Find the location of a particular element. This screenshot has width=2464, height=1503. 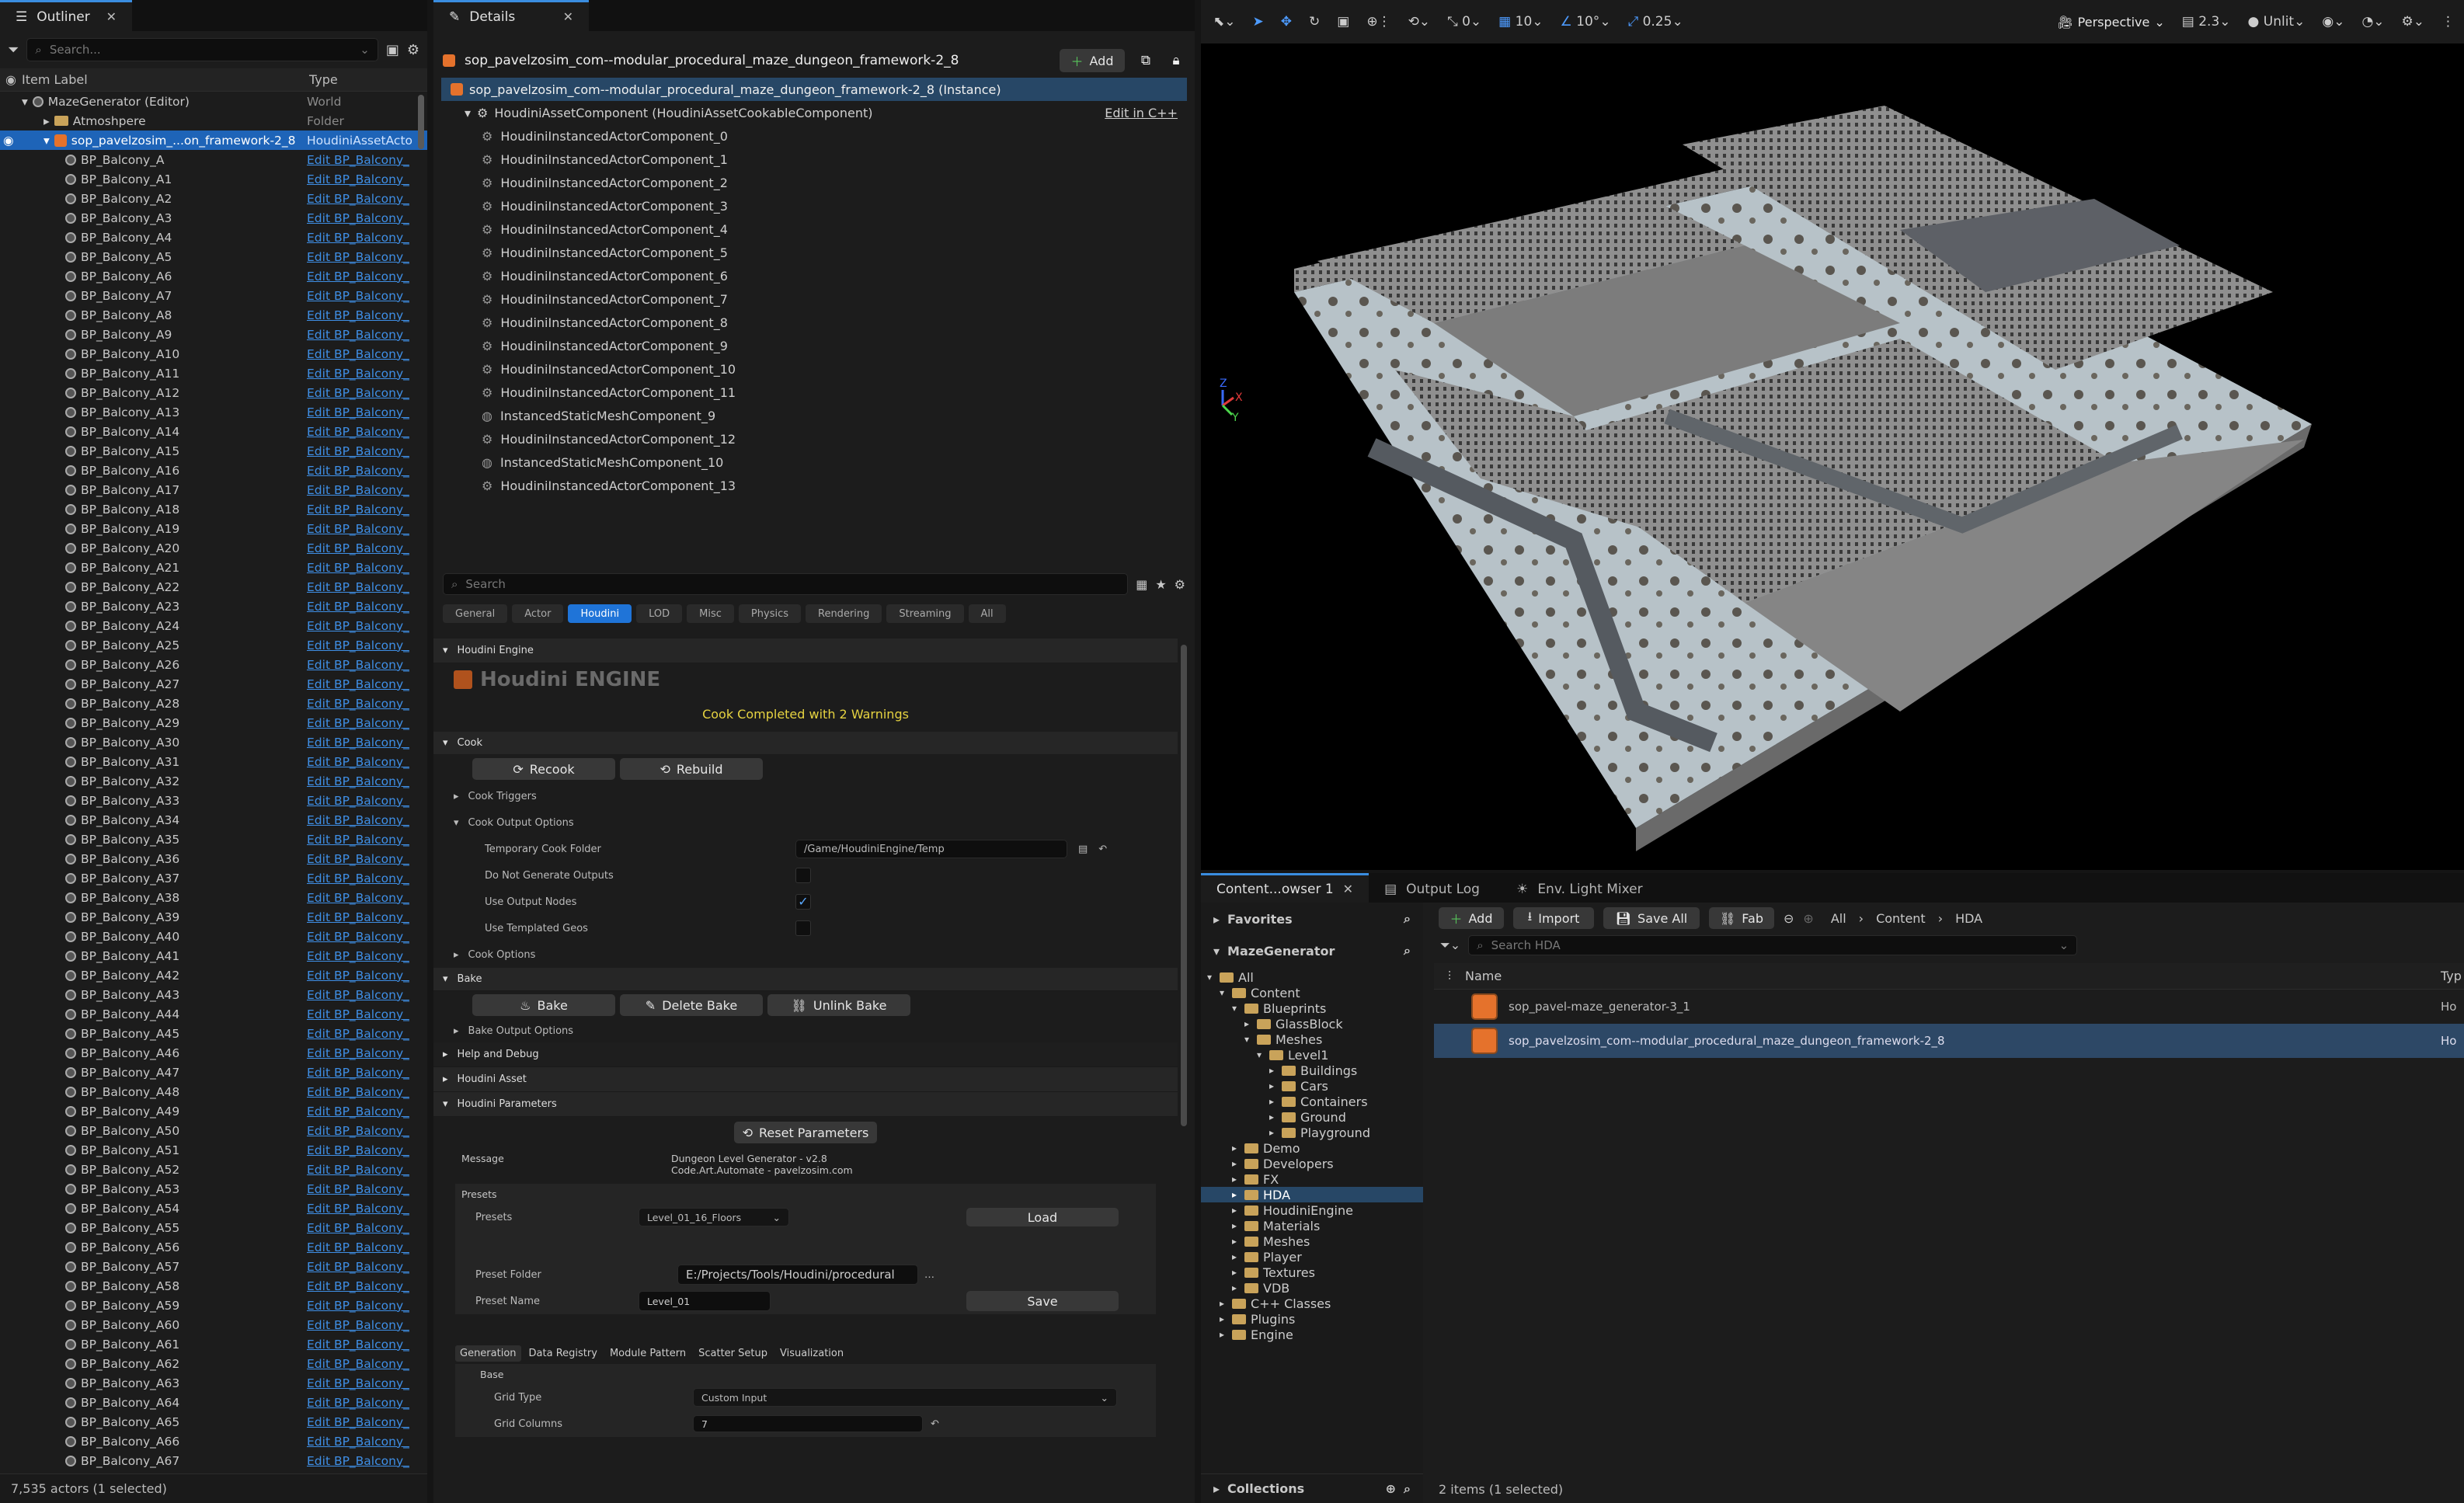

bake-output-options-row: ▸ Bake Output Options is located at coordinates (806, 1030).